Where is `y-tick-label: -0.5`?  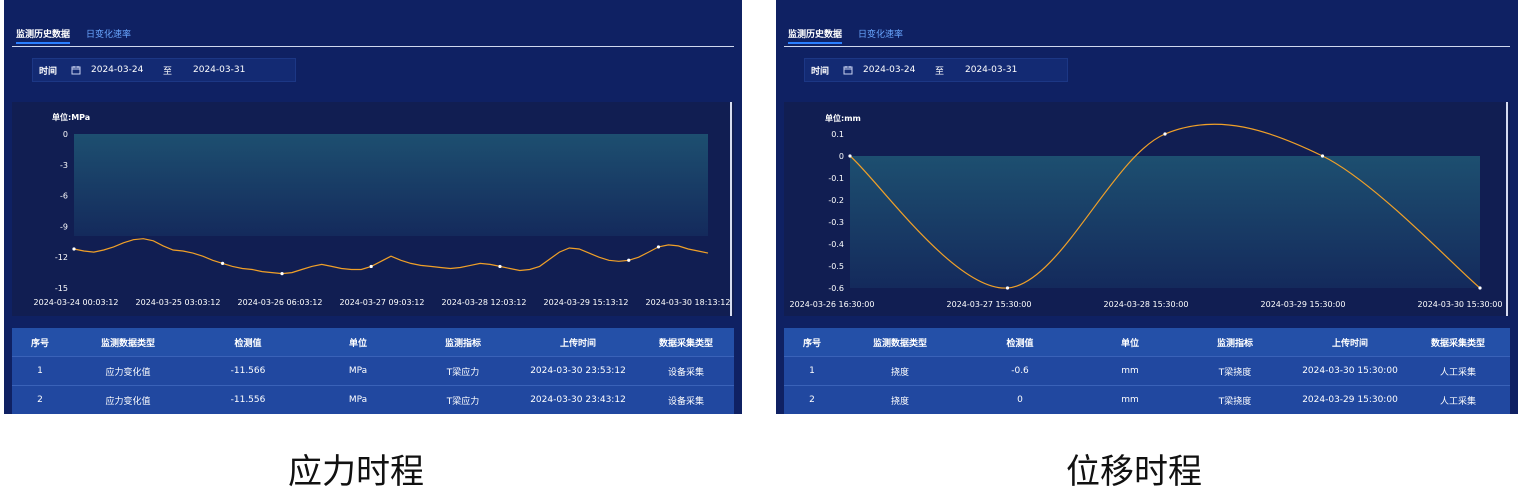
y-tick-label: -0.5 is located at coordinates (836, 266).